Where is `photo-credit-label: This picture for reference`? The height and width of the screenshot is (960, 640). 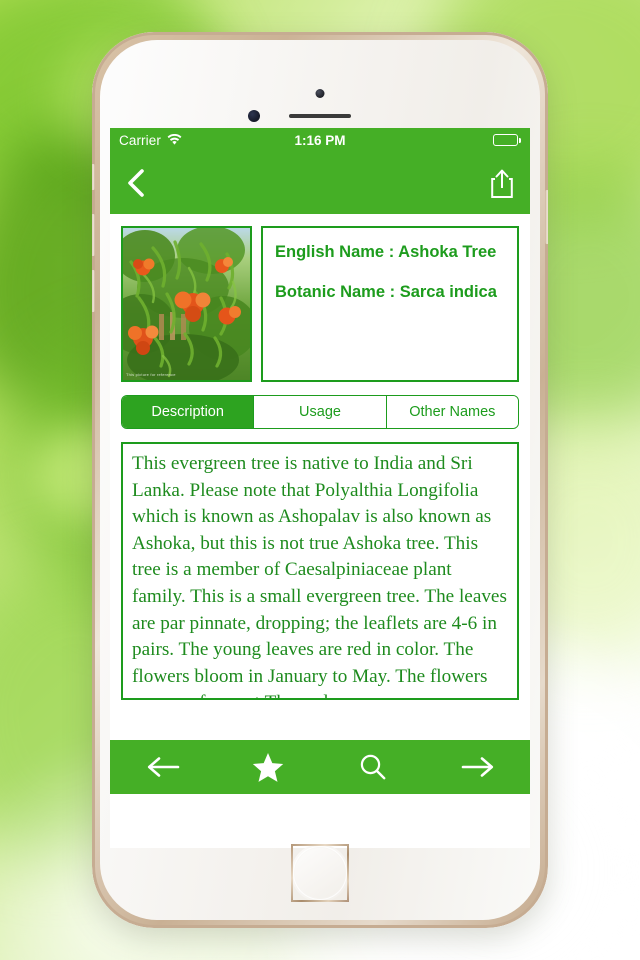 photo-credit-label: This picture for reference is located at coordinates (151, 374).